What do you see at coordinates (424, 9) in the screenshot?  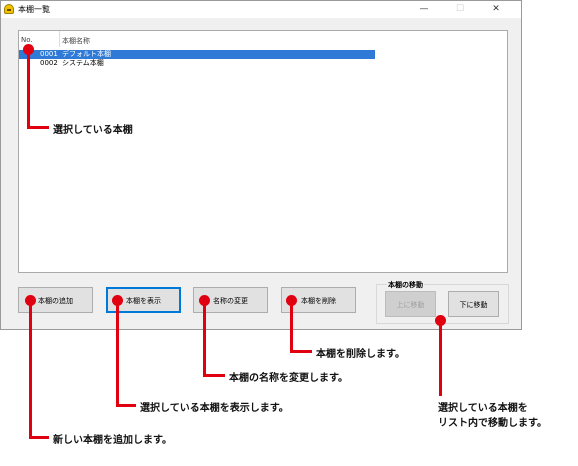 I see `minimize-button: —` at bounding box center [424, 9].